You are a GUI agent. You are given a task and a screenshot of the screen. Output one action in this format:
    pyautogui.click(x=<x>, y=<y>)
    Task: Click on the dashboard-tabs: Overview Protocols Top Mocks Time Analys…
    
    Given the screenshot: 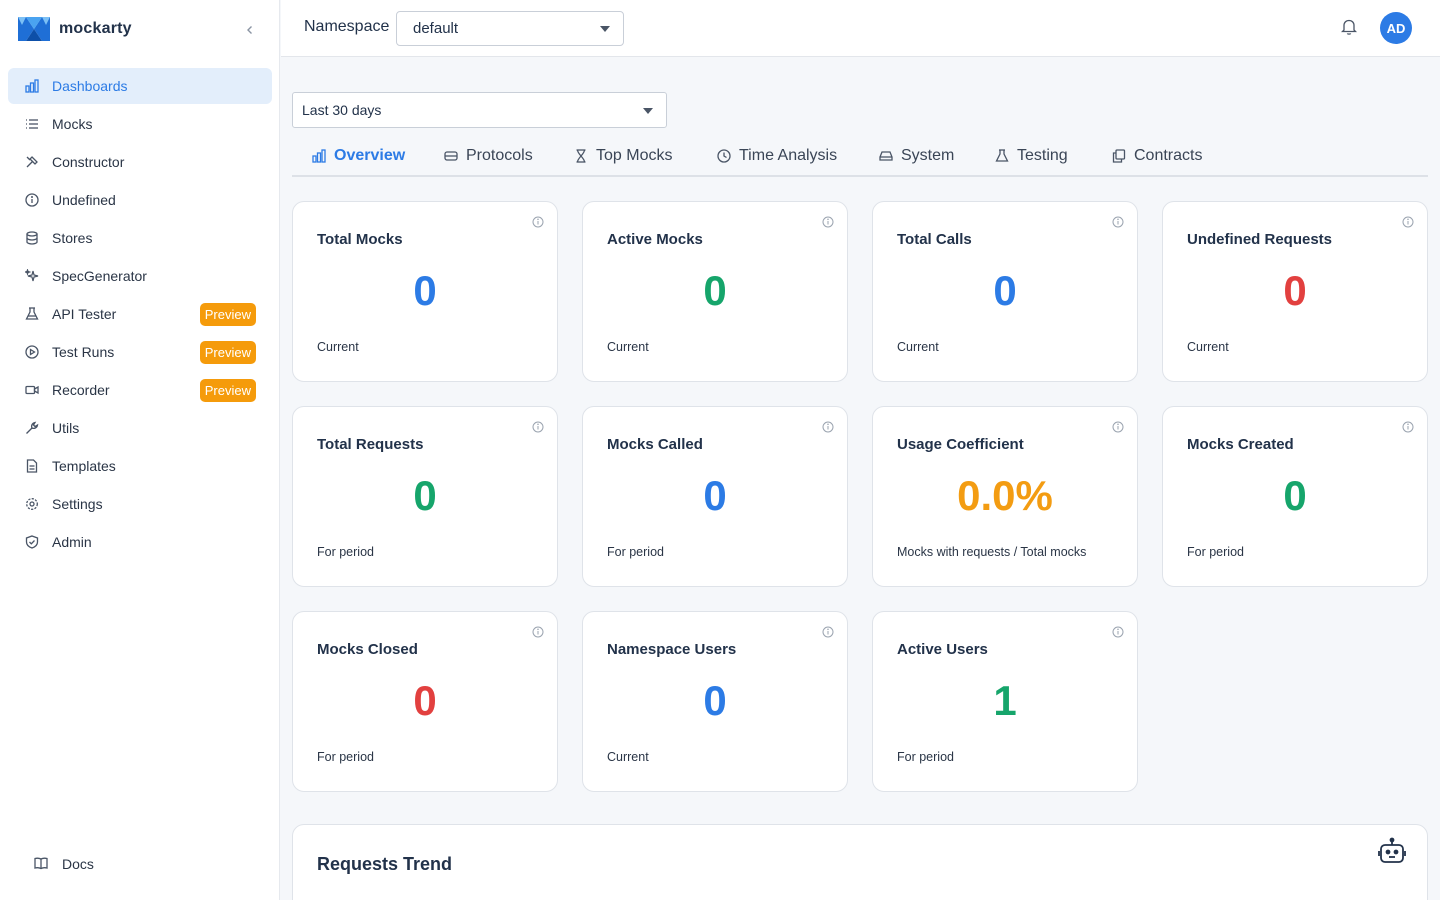 What is the action you would take?
    pyautogui.click(x=860, y=156)
    